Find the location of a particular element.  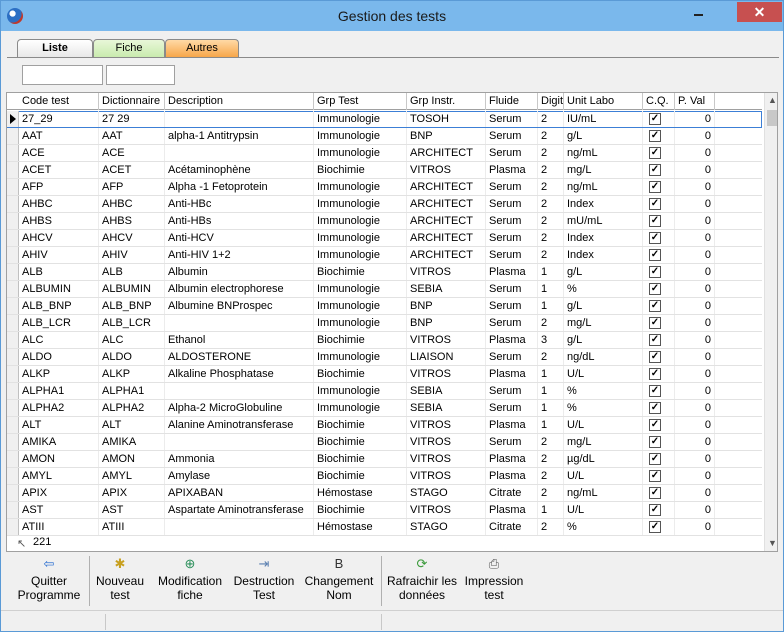

cell-description: ALDOSTERONE is located at coordinates (239, 357).